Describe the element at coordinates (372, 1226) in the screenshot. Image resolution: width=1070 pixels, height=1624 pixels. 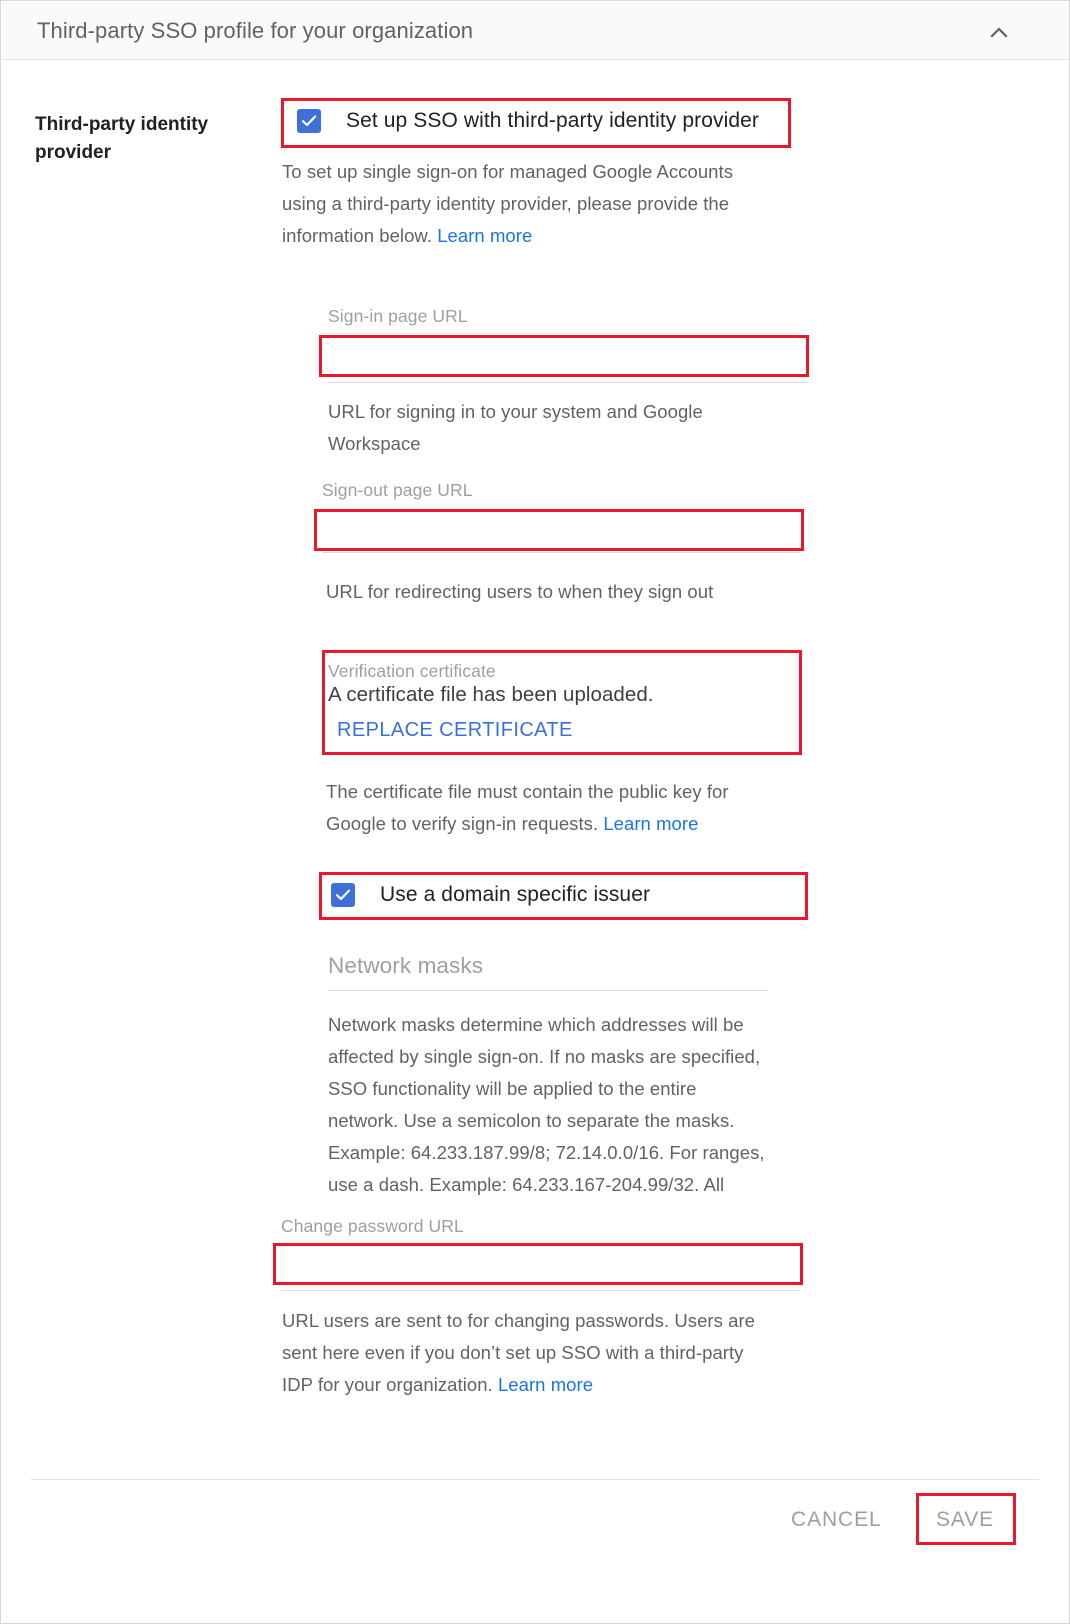
I see `change-password-url-label: Change password URL` at that location.